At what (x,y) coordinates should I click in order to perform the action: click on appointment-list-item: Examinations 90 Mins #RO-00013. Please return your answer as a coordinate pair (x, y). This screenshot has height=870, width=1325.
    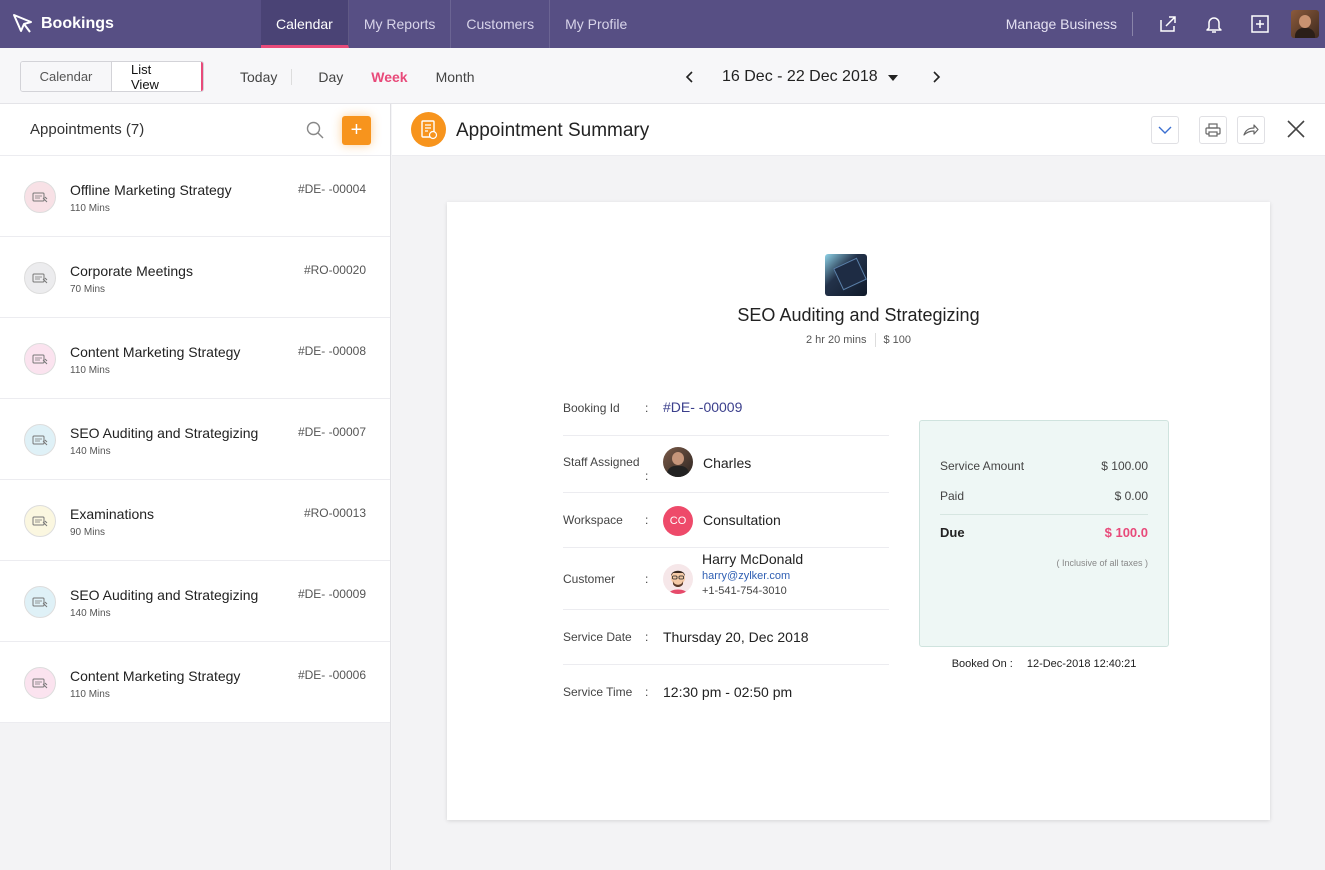
    Looking at the image, I should click on (195, 520).